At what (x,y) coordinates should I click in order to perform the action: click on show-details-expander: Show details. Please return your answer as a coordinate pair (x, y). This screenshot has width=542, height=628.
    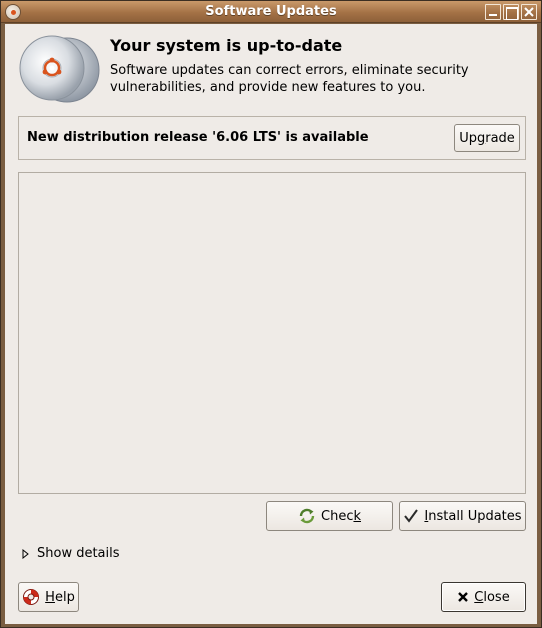
    Looking at the image, I should click on (71, 553).